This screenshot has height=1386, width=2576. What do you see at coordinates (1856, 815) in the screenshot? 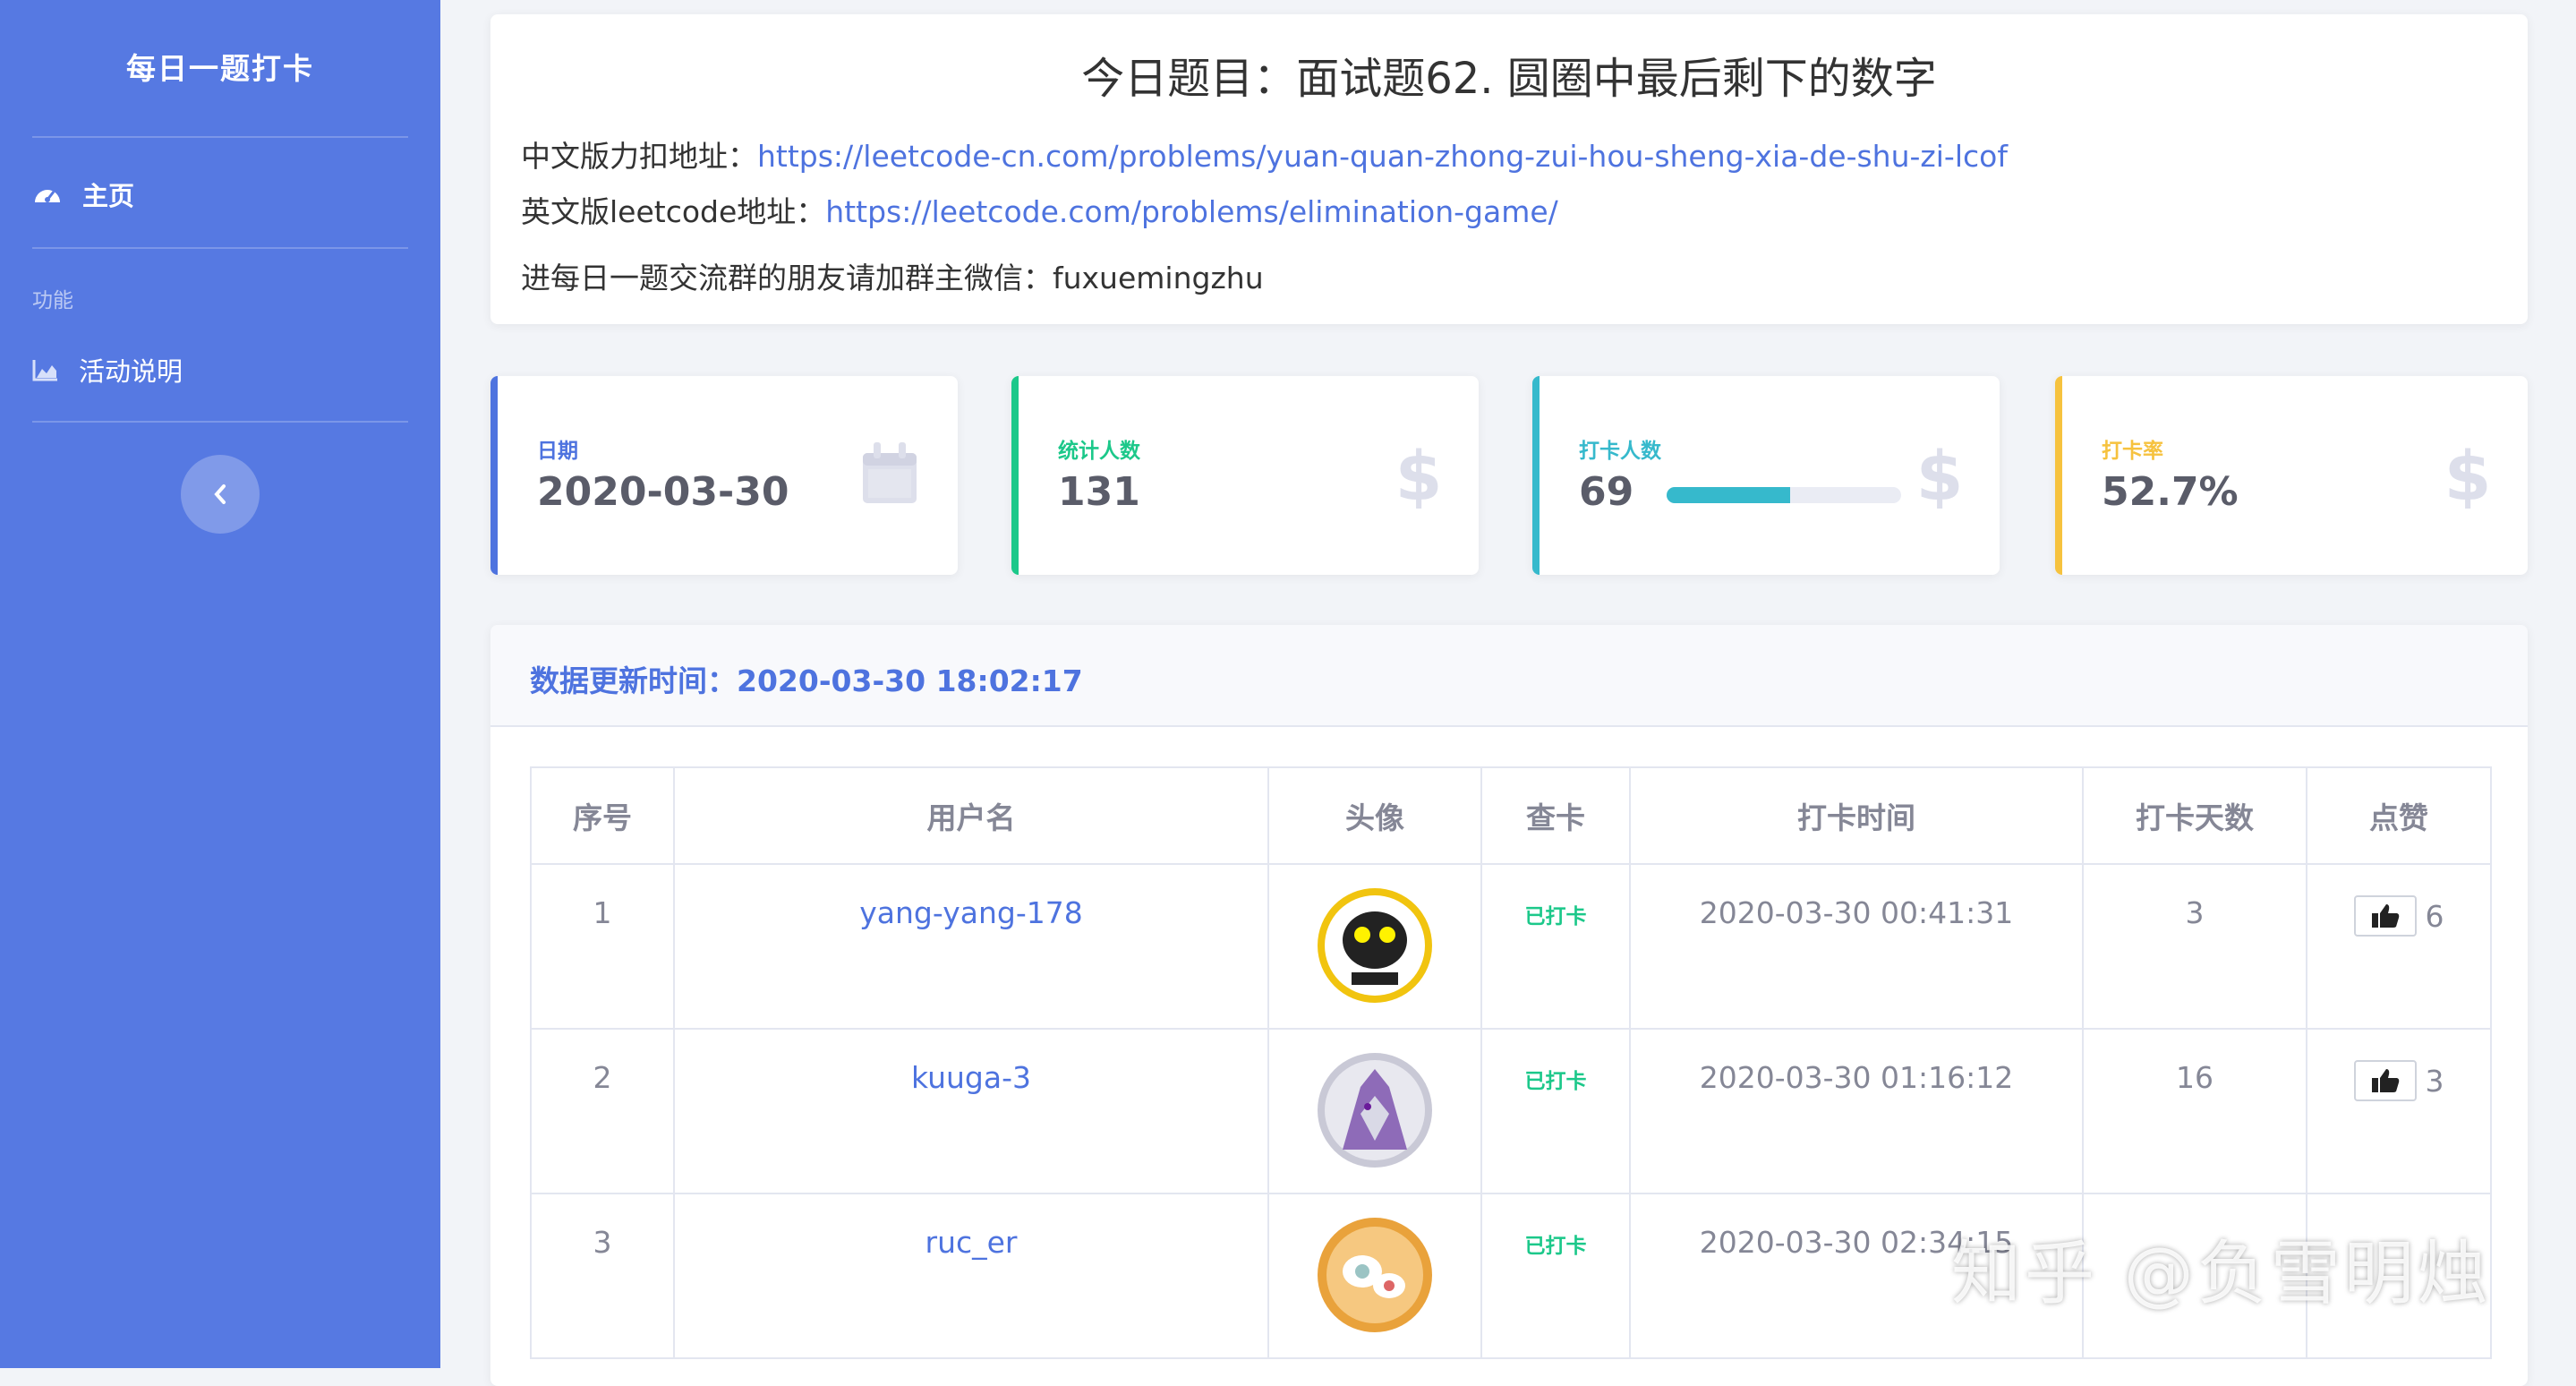
I see `column-header: 打卡时间` at bounding box center [1856, 815].